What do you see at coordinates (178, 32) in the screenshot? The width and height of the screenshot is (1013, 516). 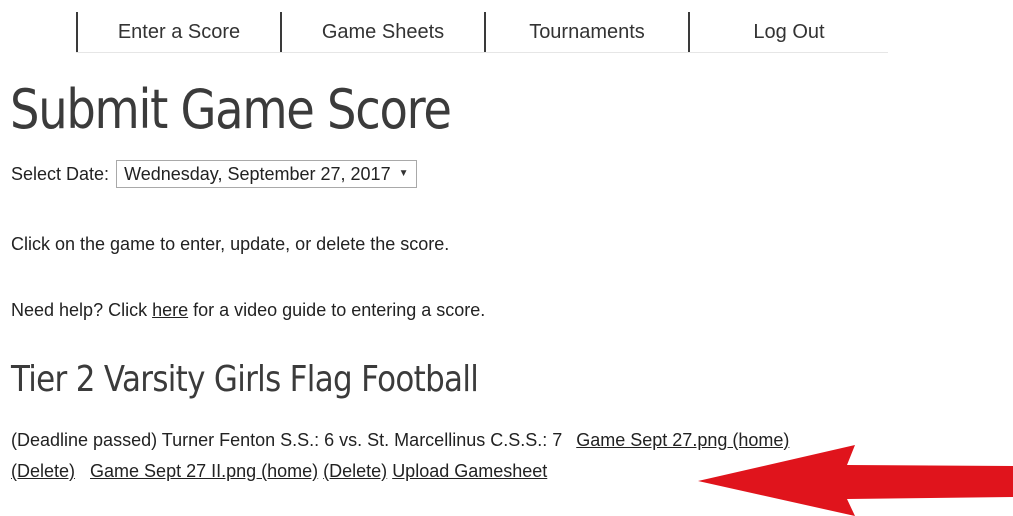 I see `nav-enter-score: Enter a Score` at bounding box center [178, 32].